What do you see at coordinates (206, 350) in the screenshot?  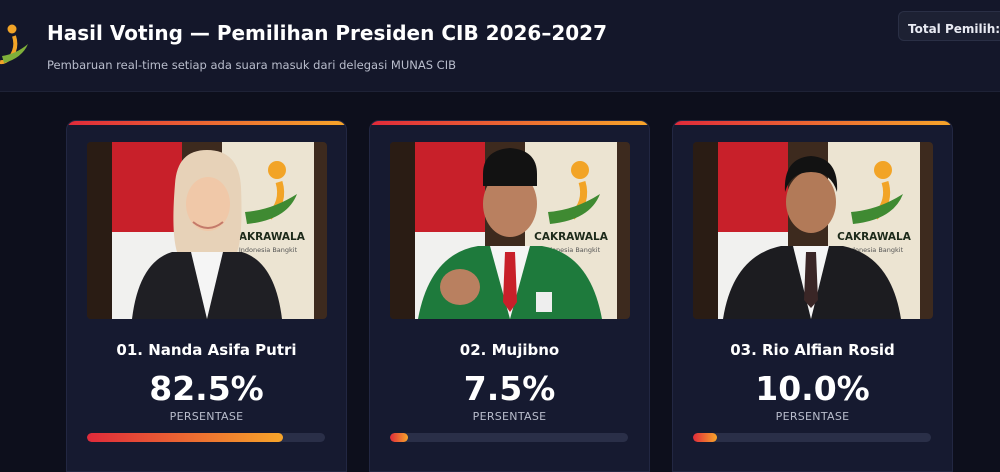 I see `candidate-name: 01. Nanda Asifa Putri` at bounding box center [206, 350].